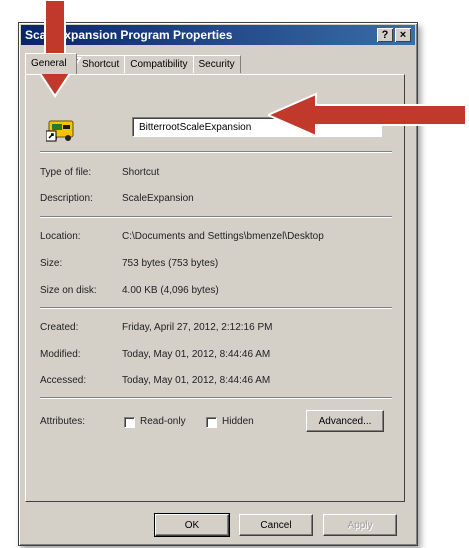  What do you see at coordinates (51, 263) in the screenshot?
I see `size-label: Size:` at bounding box center [51, 263].